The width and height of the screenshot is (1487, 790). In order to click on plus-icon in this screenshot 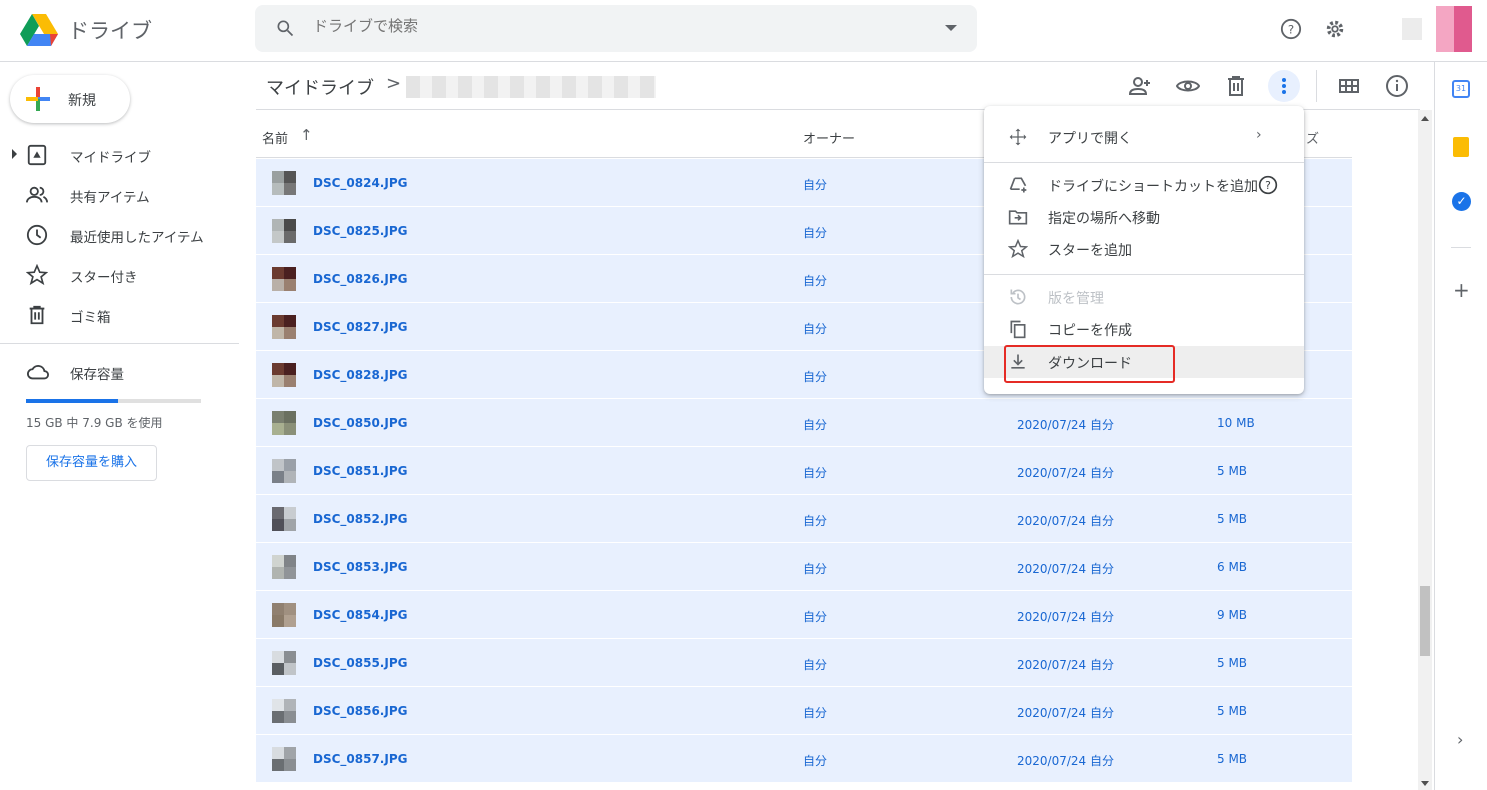, I will do `click(38, 99)`.